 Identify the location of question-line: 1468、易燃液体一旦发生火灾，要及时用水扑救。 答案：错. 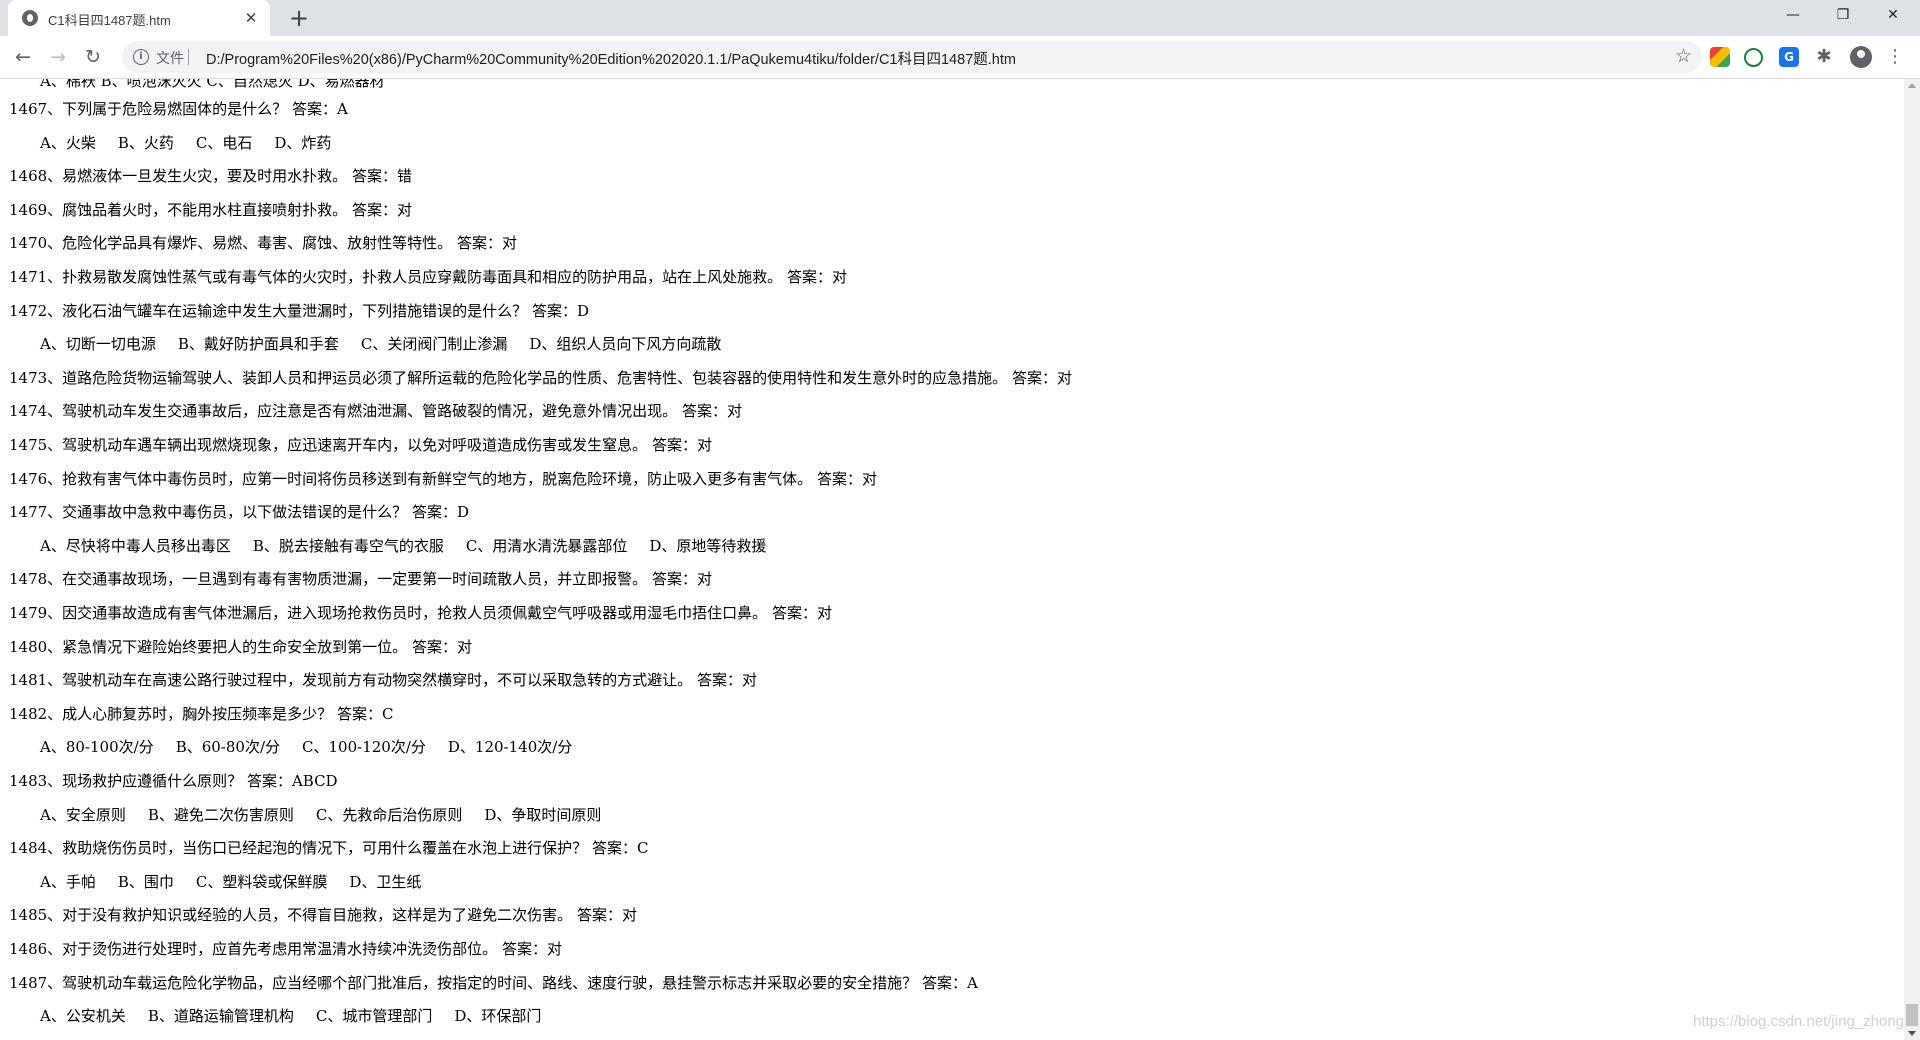
(210, 176).